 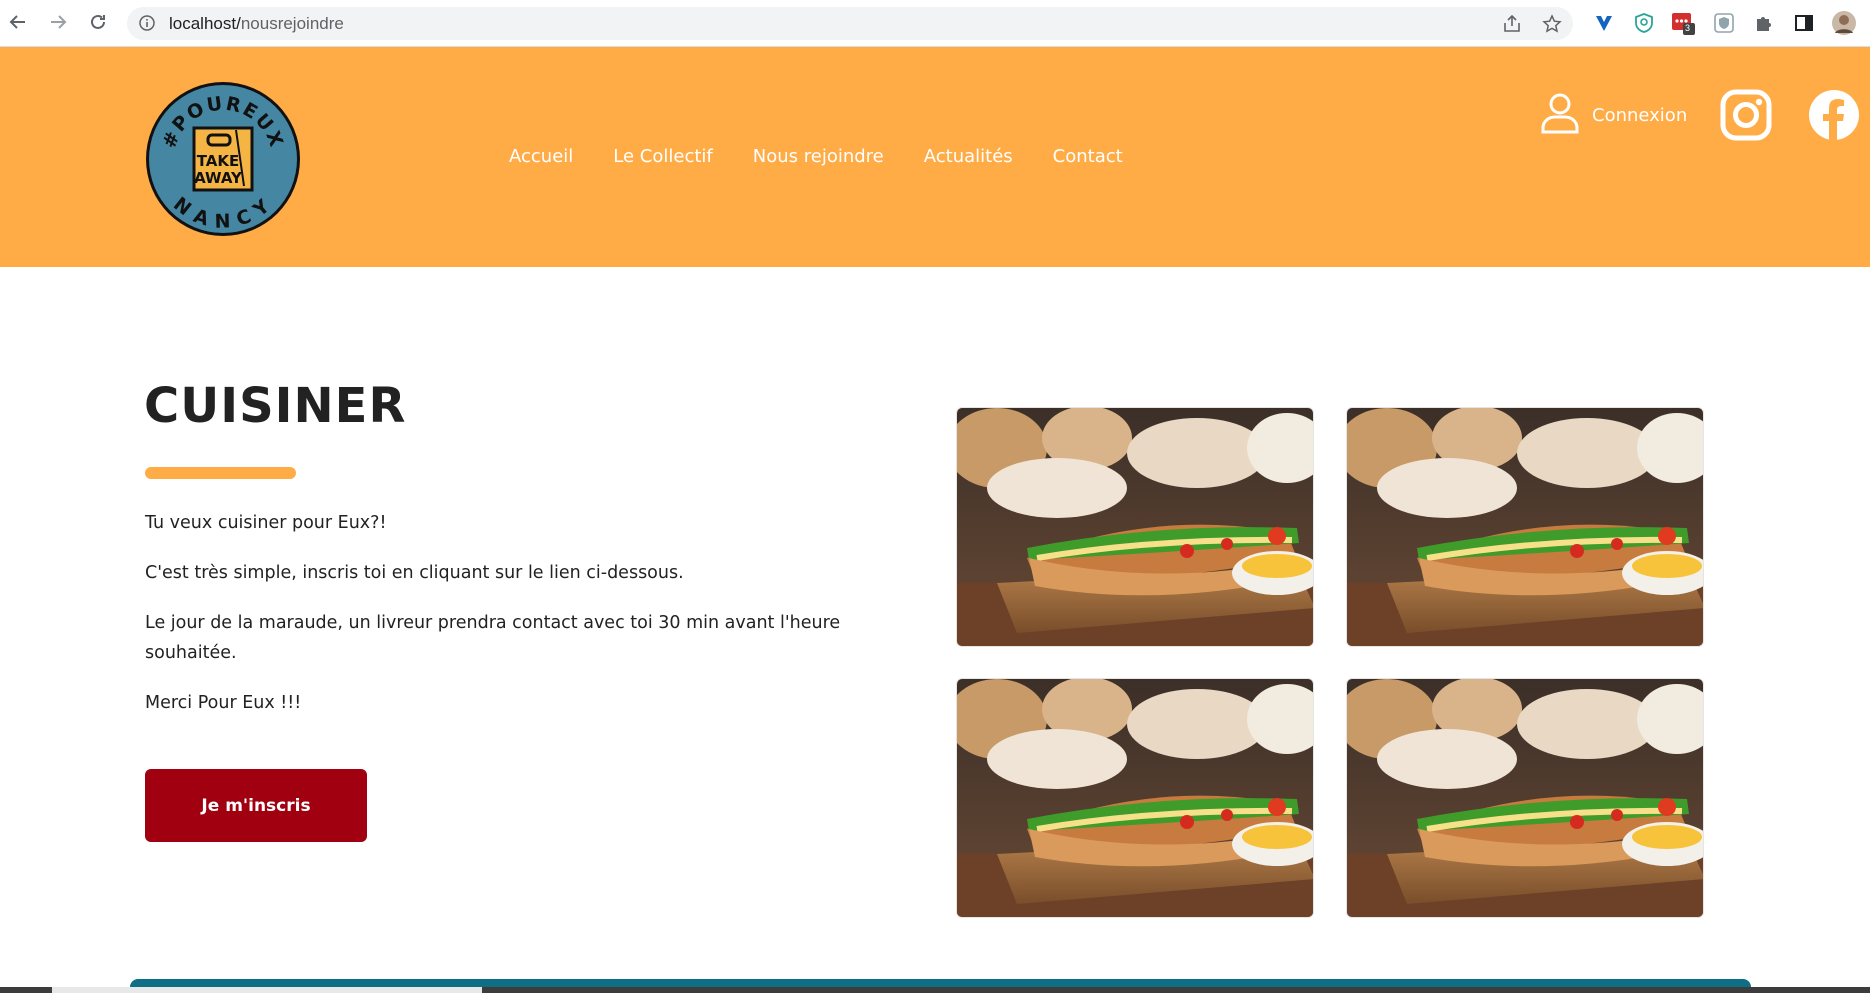 I want to click on reload-icon, so click(x=98, y=22).